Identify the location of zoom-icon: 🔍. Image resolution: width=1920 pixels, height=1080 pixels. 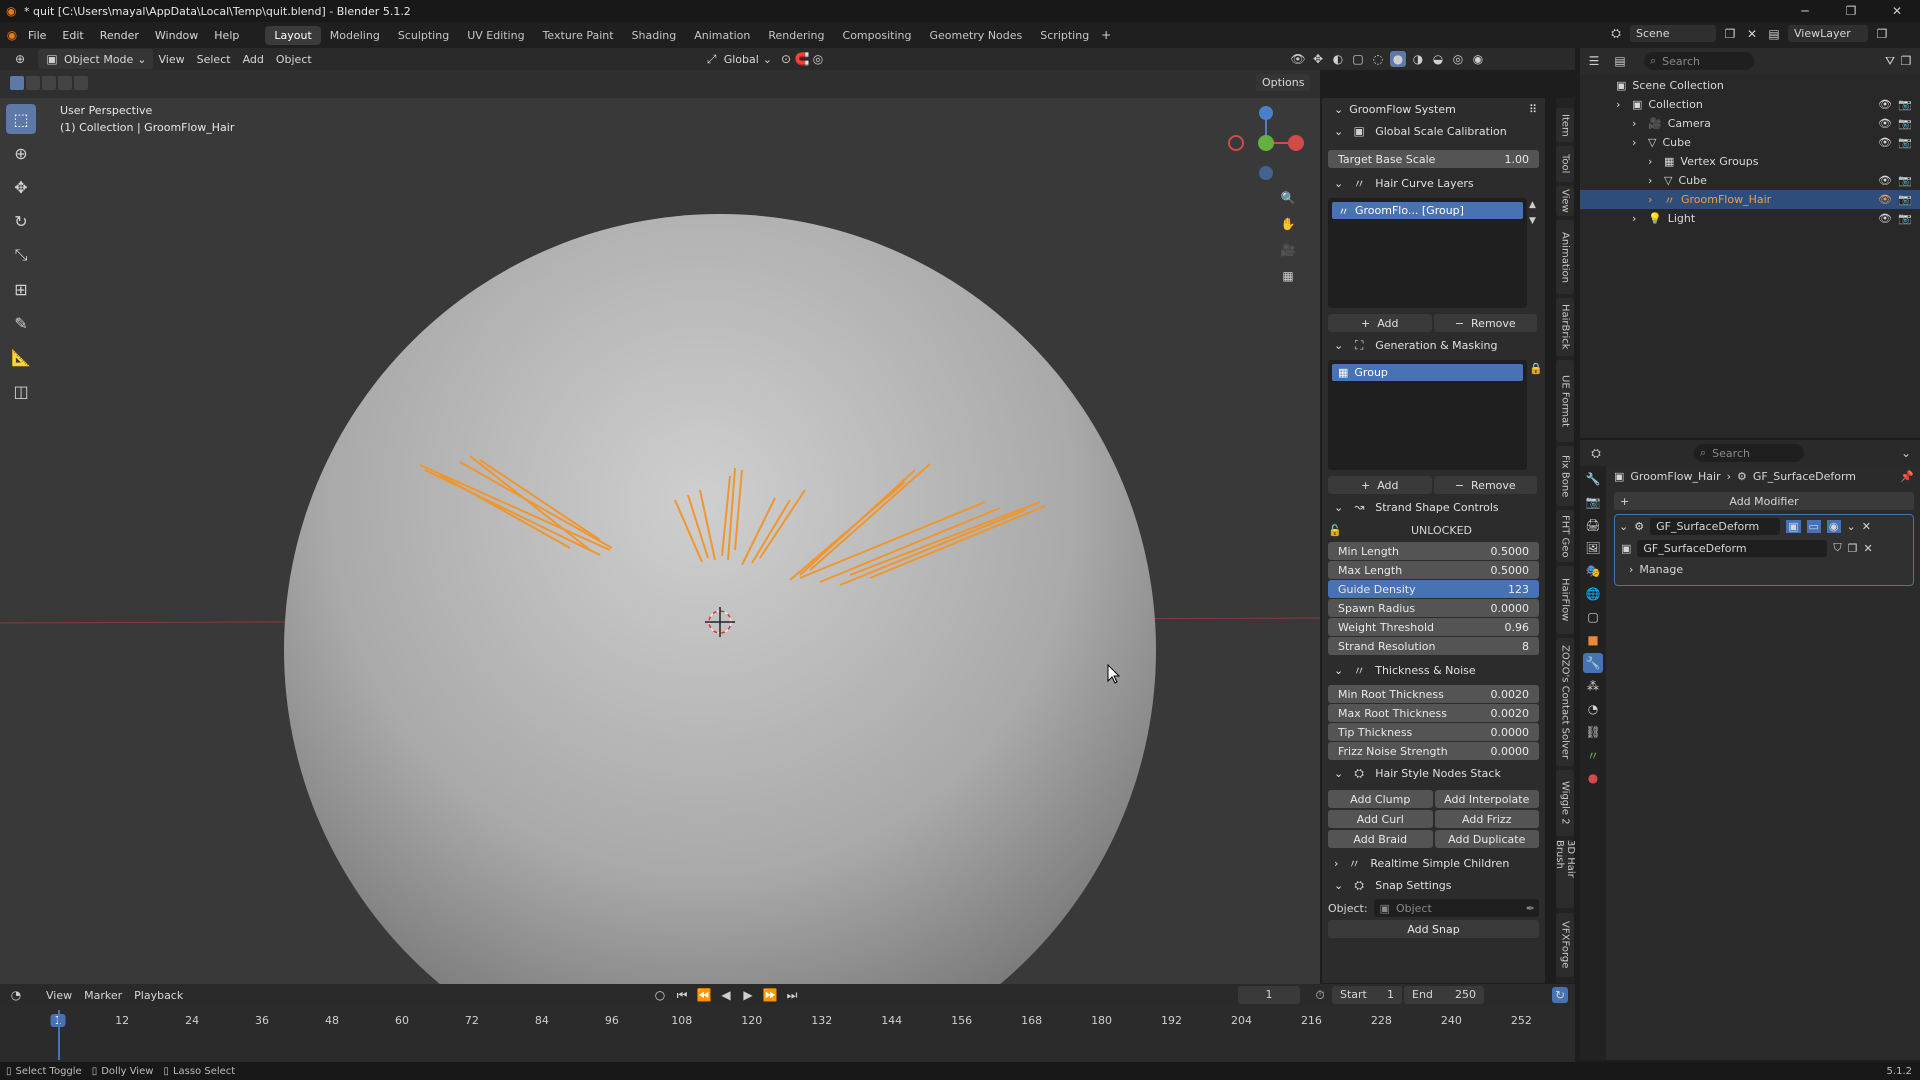
(1288, 198).